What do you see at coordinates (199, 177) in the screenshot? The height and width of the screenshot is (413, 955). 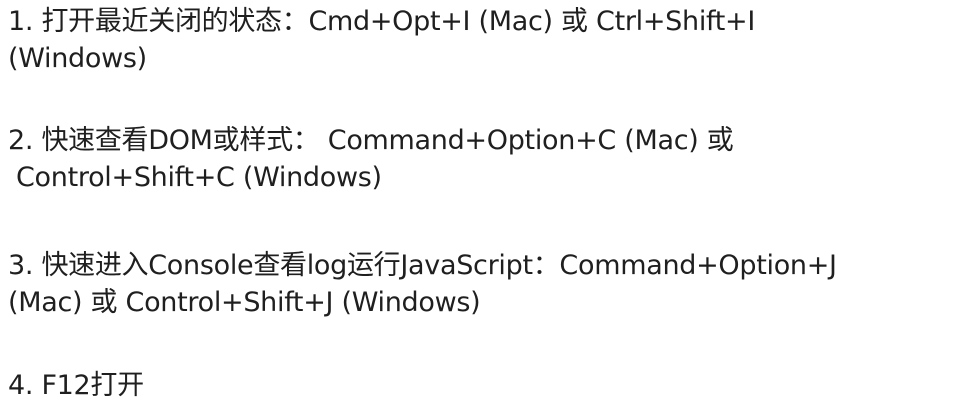 I see `tip-2-line-2: Control+Shift+C (Windows)` at bounding box center [199, 177].